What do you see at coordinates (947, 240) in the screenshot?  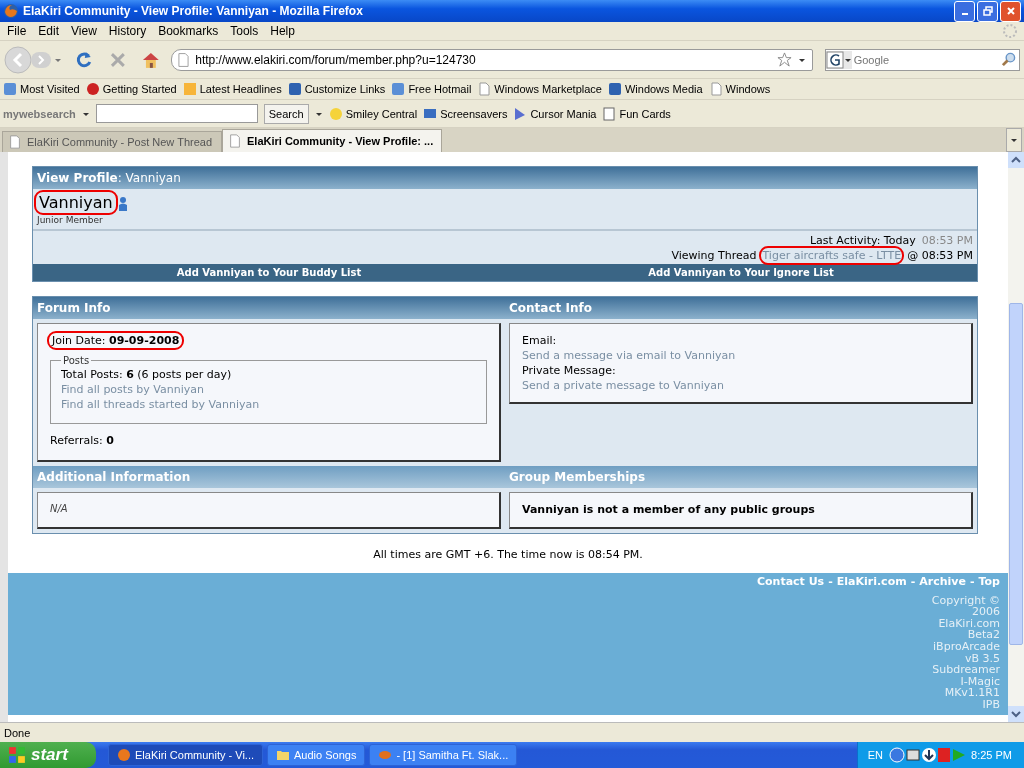 I see `activity-time: 08:53 PM` at bounding box center [947, 240].